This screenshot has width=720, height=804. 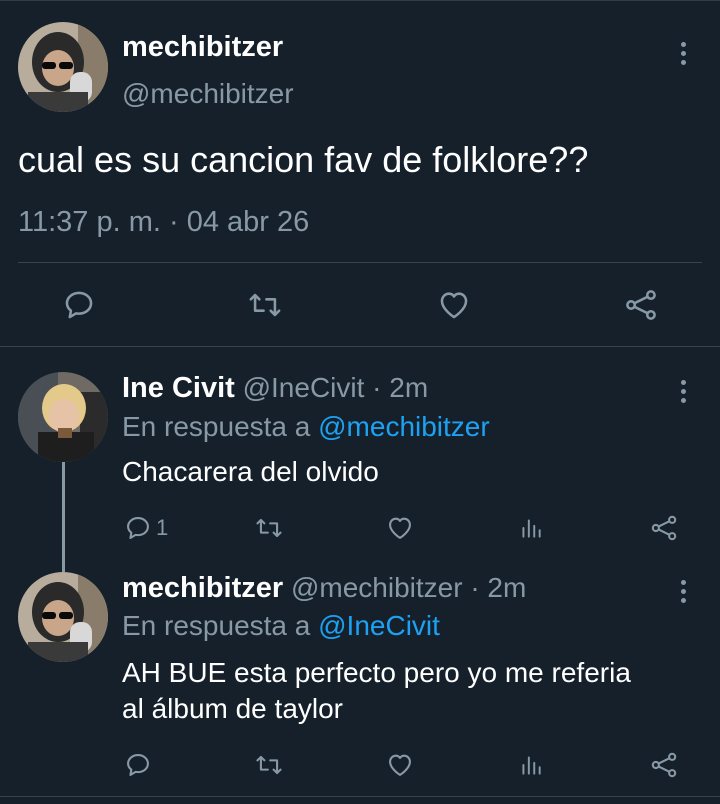 I want to click on top-border, so click(x=360, y=0).